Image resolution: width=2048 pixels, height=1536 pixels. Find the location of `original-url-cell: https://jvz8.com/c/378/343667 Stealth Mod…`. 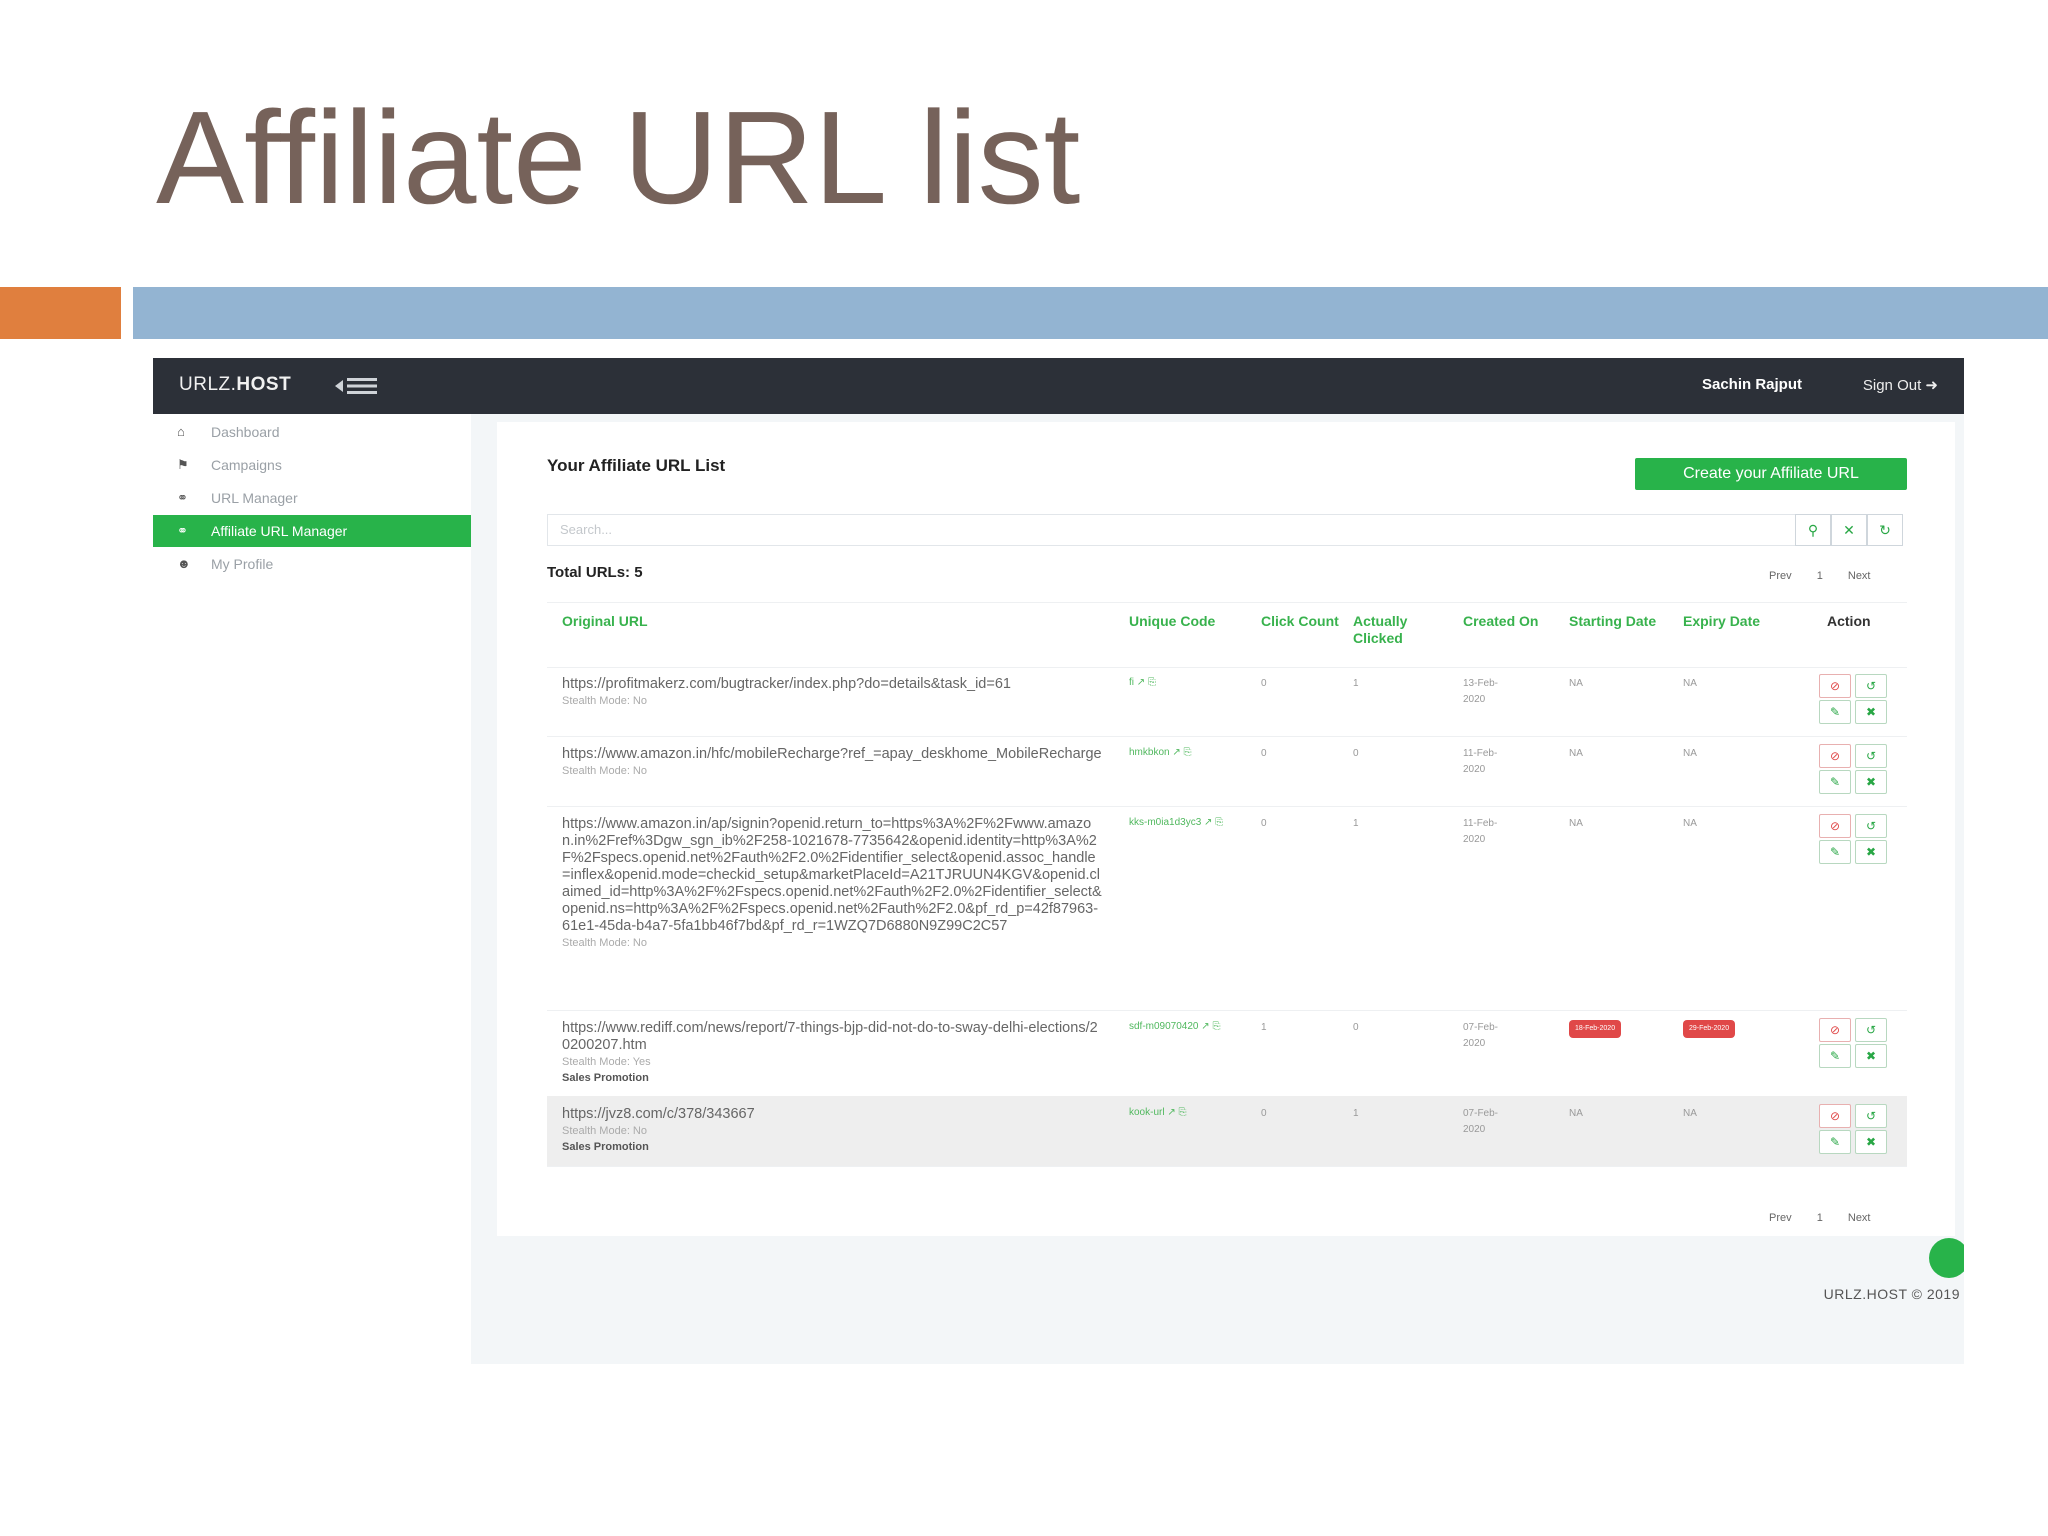

original-url-cell: https://jvz8.com/c/378/343667 Stealth Mod… is located at coordinates (832, 1130).